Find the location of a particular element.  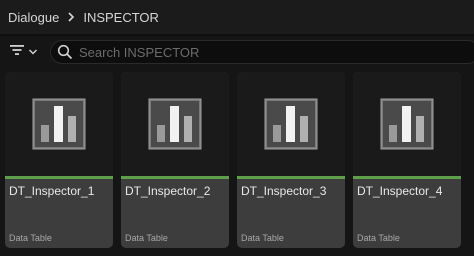

asset-name: DT_Inspector_2 is located at coordinates (168, 191).